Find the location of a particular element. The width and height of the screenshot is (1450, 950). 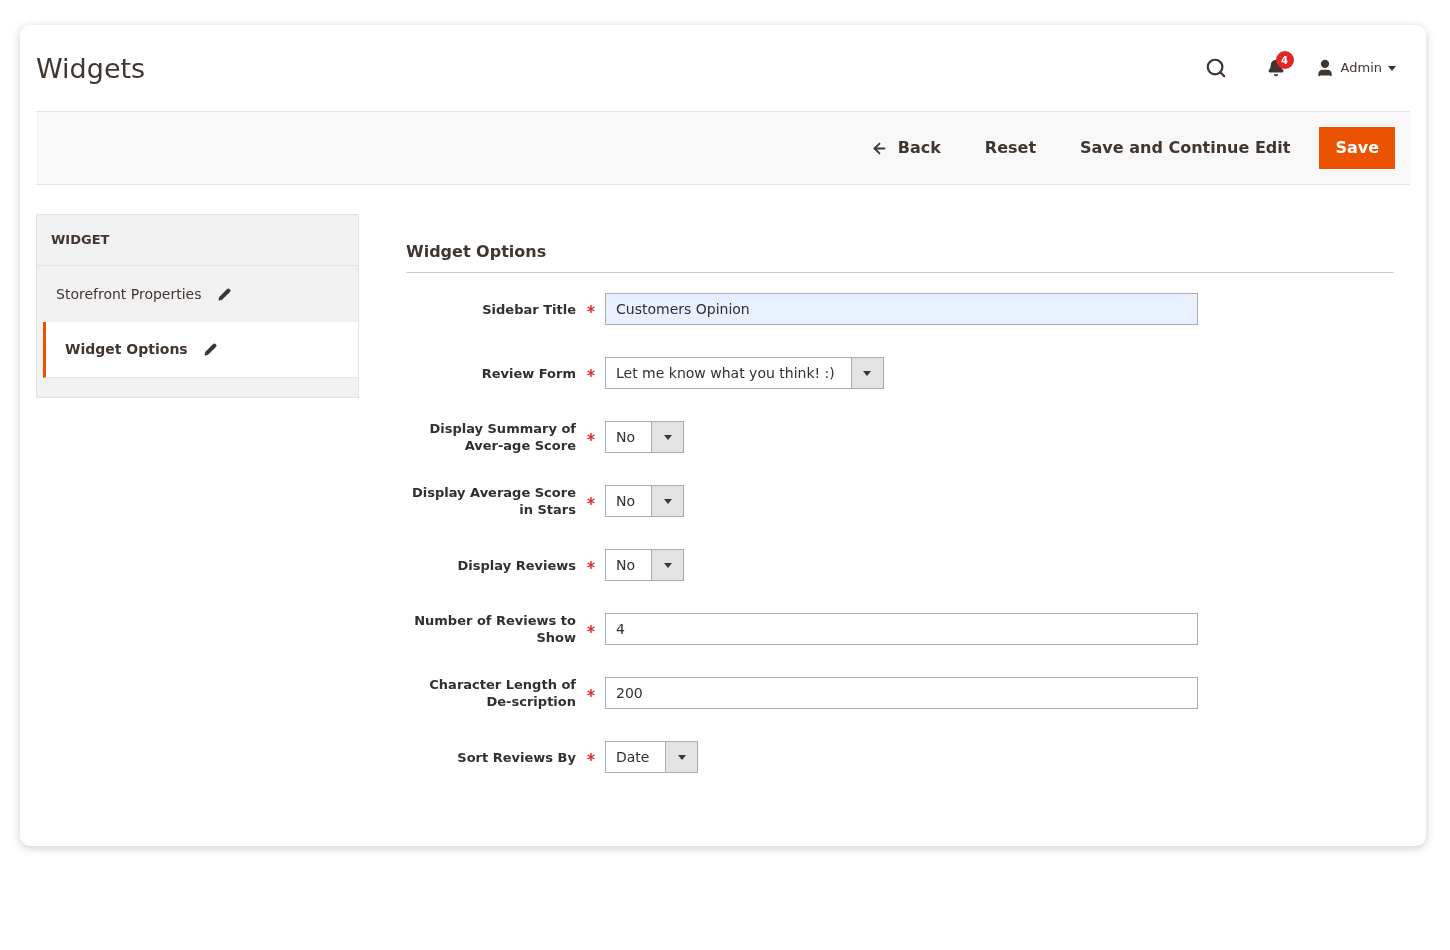

back-button: Back is located at coordinates (905, 148).